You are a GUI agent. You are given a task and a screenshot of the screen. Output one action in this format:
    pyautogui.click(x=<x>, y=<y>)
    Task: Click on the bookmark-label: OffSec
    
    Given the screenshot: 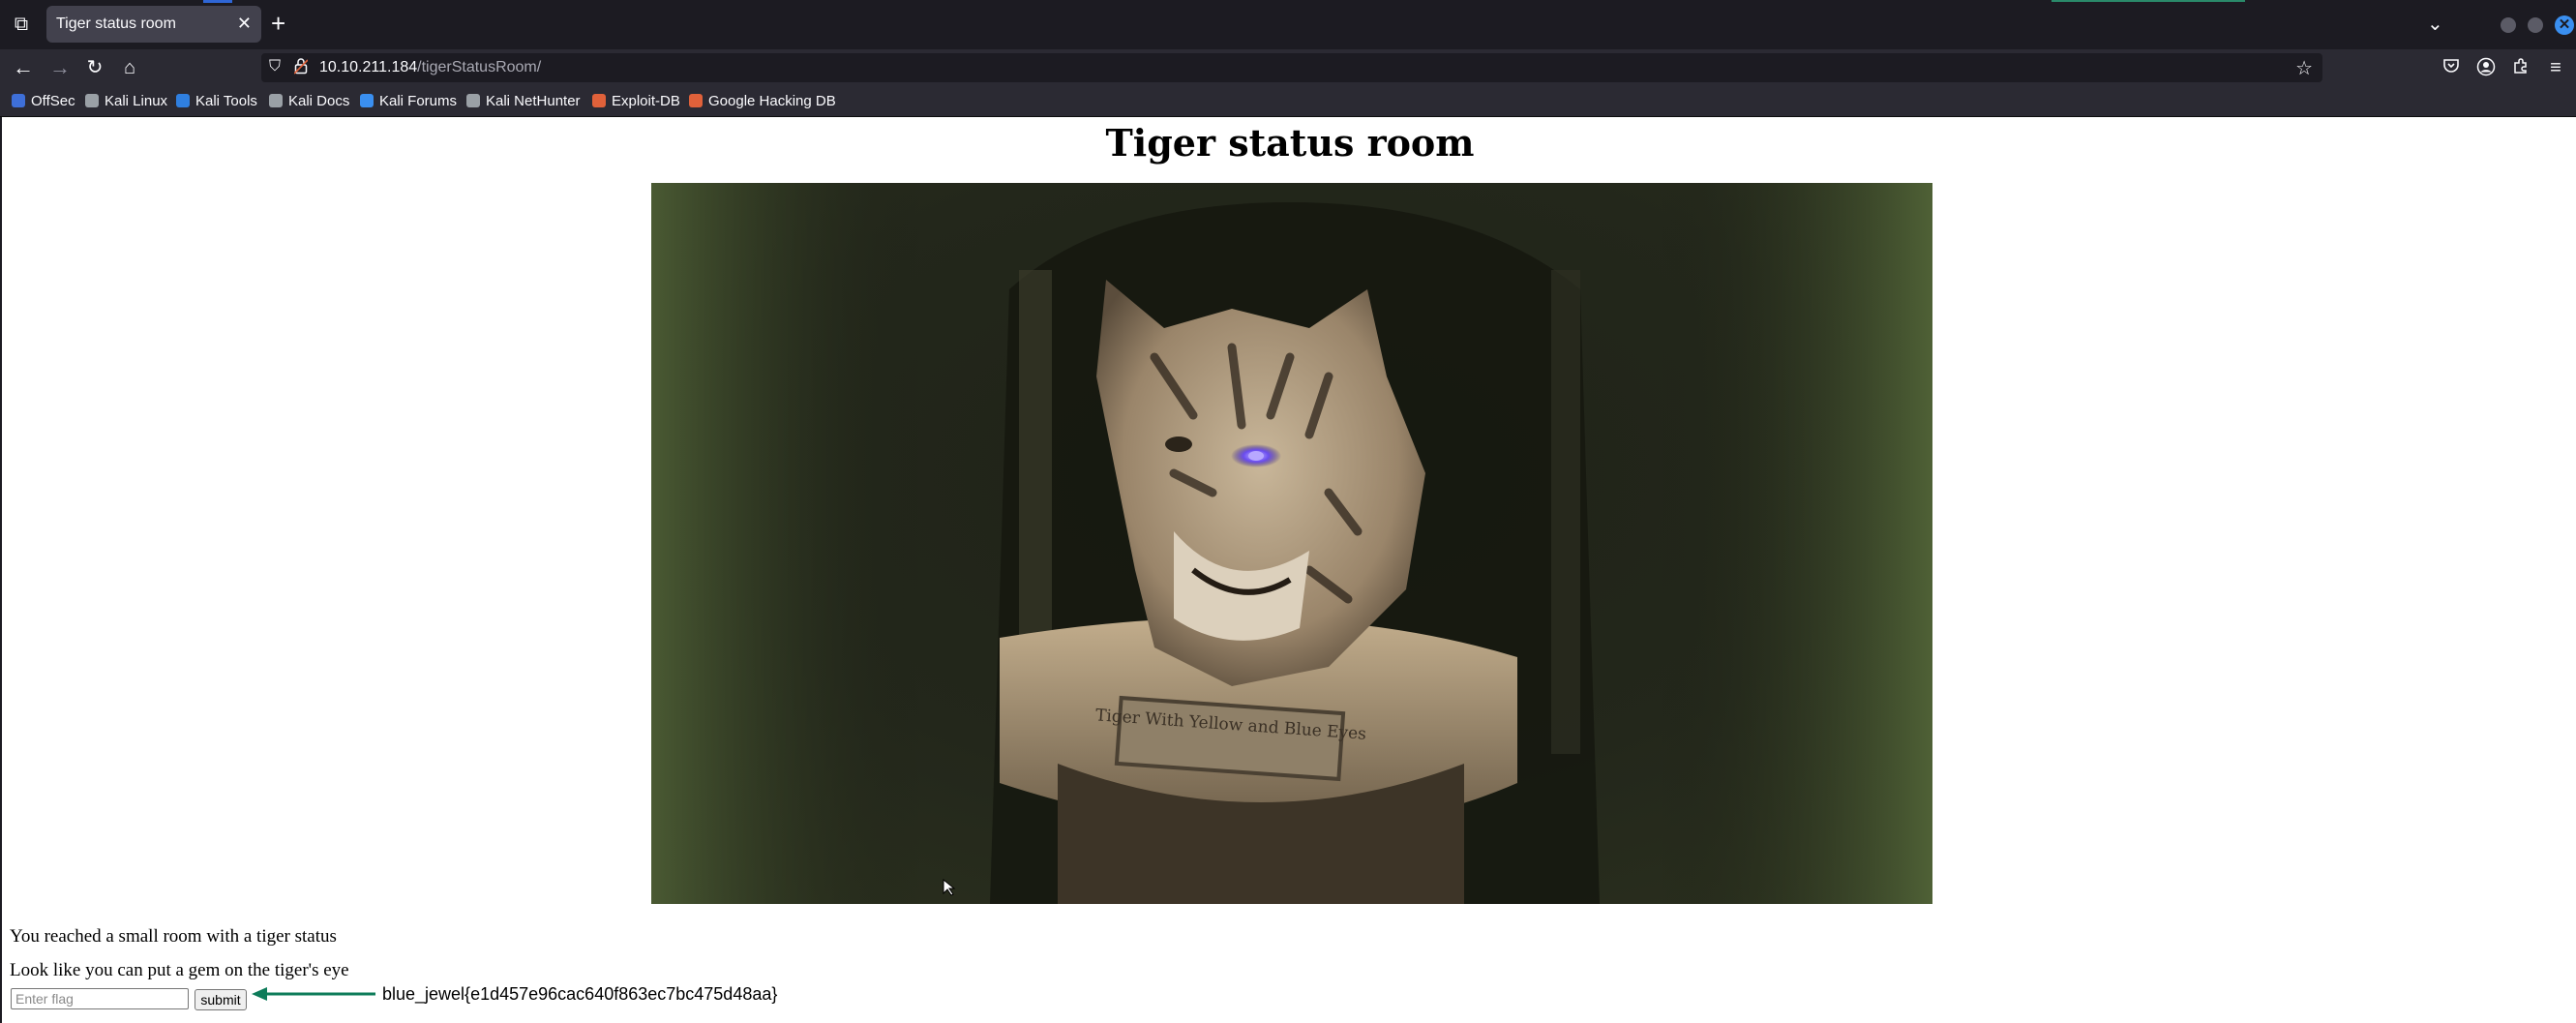 What is the action you would take?
    pyautogui.click(x=53, y=100)
    